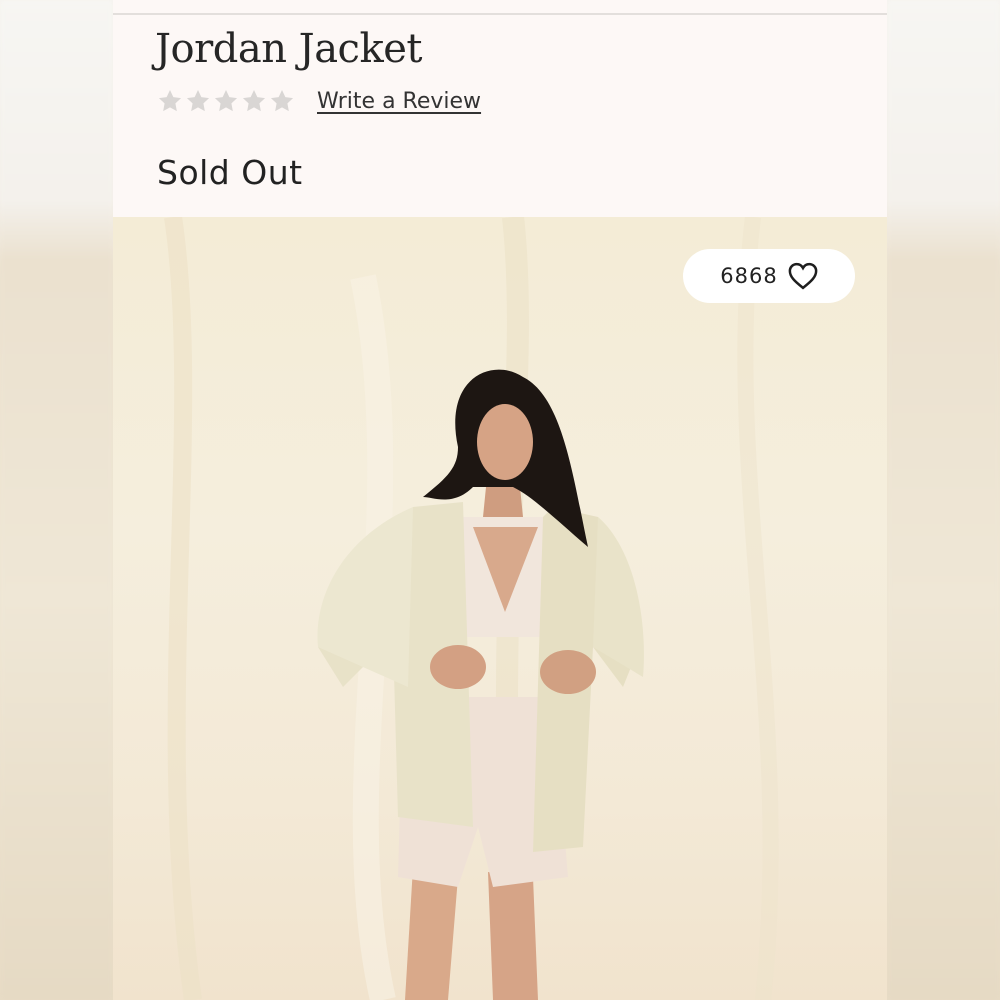 Image resolution: width=1000 pixels, height=1000 pixels. I want to click on write-review-link: Write a Review, so click(399, 101).